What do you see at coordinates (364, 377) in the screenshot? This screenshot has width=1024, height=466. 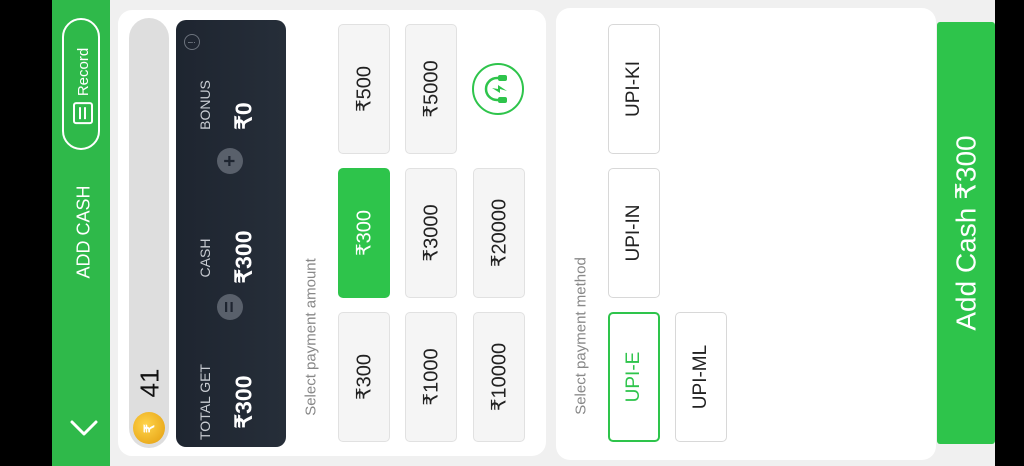 I see `amount-option-300: ₹300` at bounding box center [364, 377].